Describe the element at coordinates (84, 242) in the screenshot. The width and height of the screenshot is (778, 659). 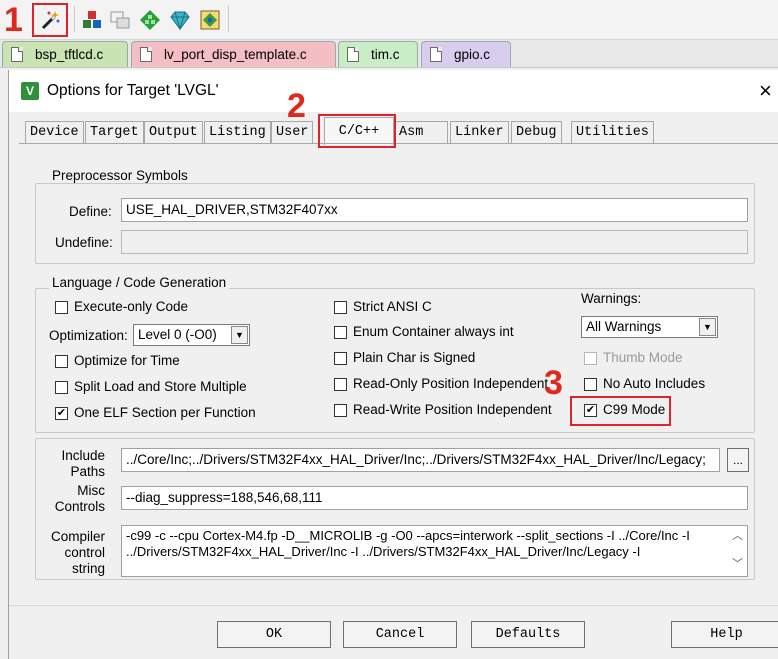
I see `undefine-label: Undefine:` at that location.